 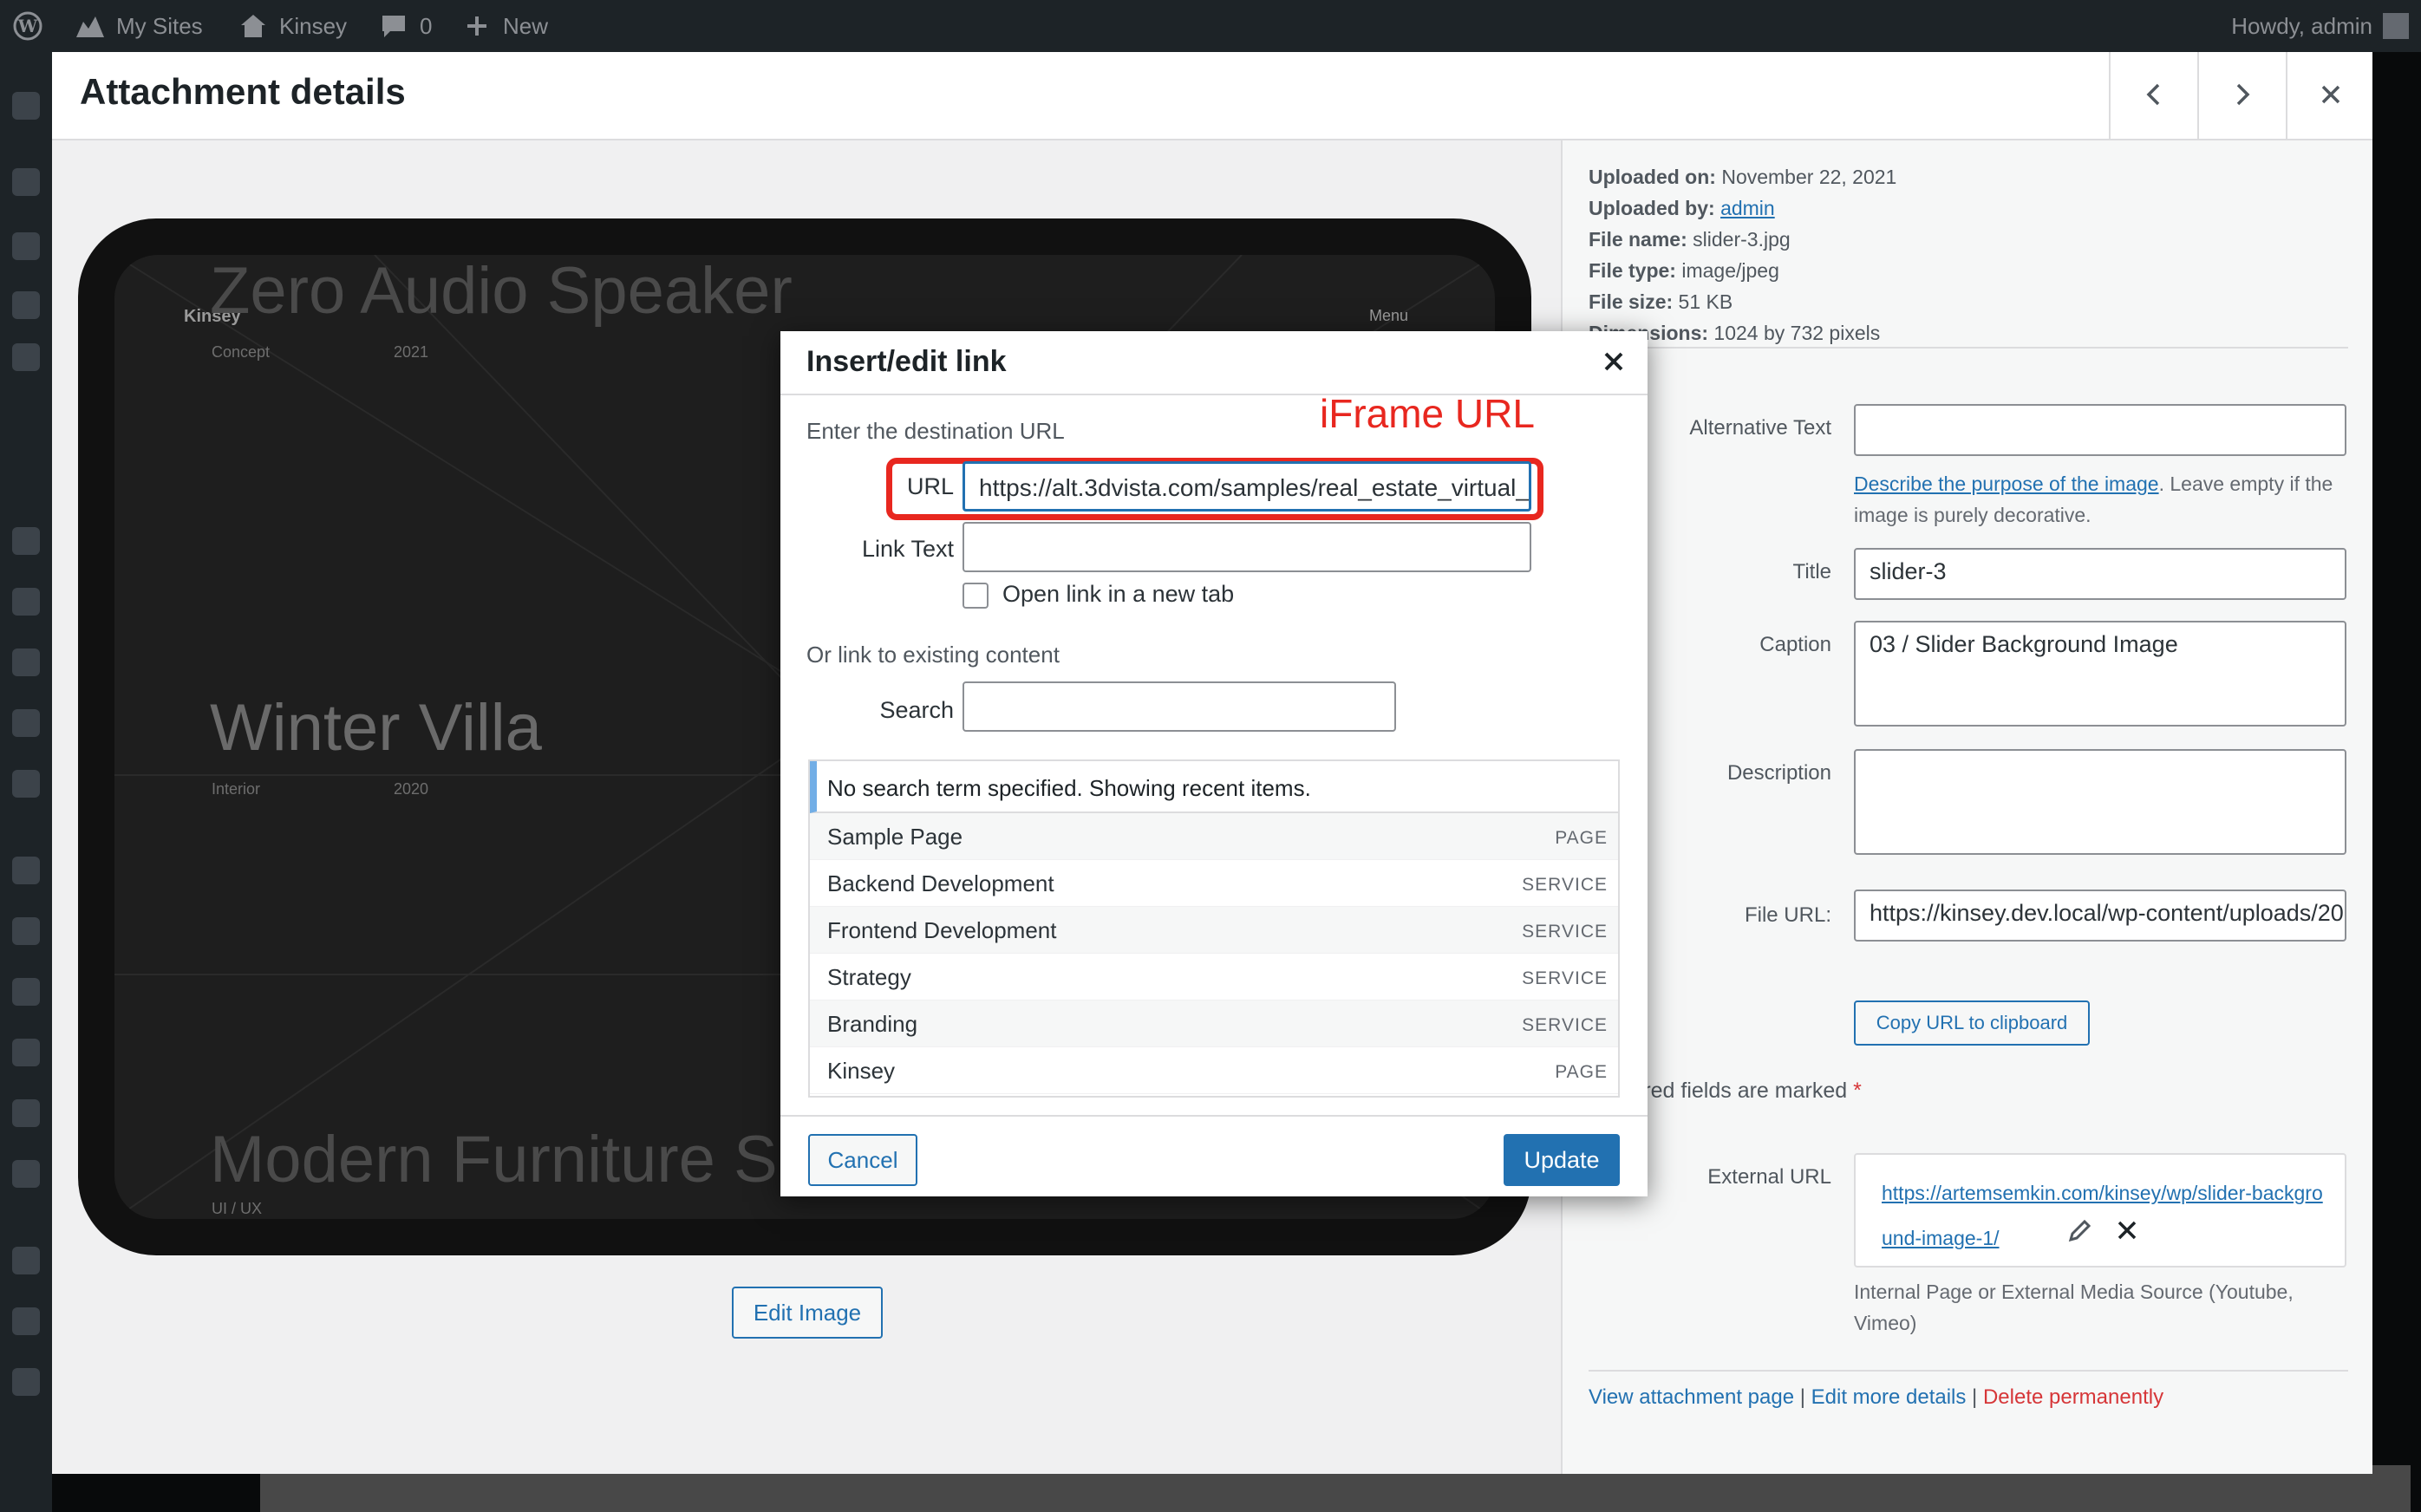 I want to click on list-item: Sample Page PAGE, so click(x=1214, y=836).